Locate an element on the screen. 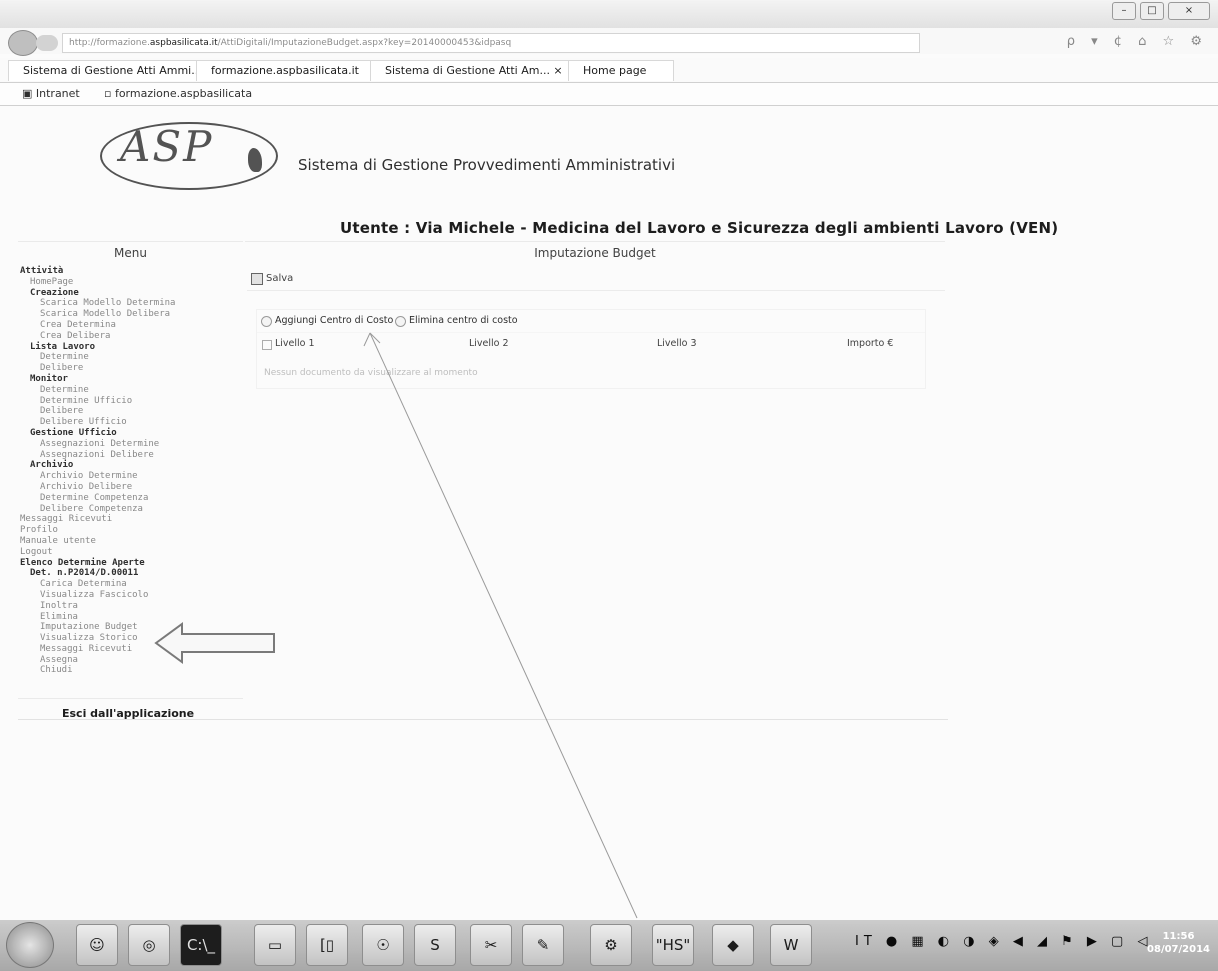  maximize-button: □ is located at coordinates (1152, 11).